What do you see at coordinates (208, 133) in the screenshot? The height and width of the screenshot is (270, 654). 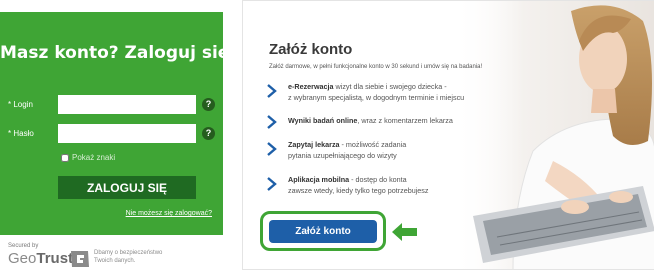 I see `password-help-icon: ?` at bounding box center [208, 133].